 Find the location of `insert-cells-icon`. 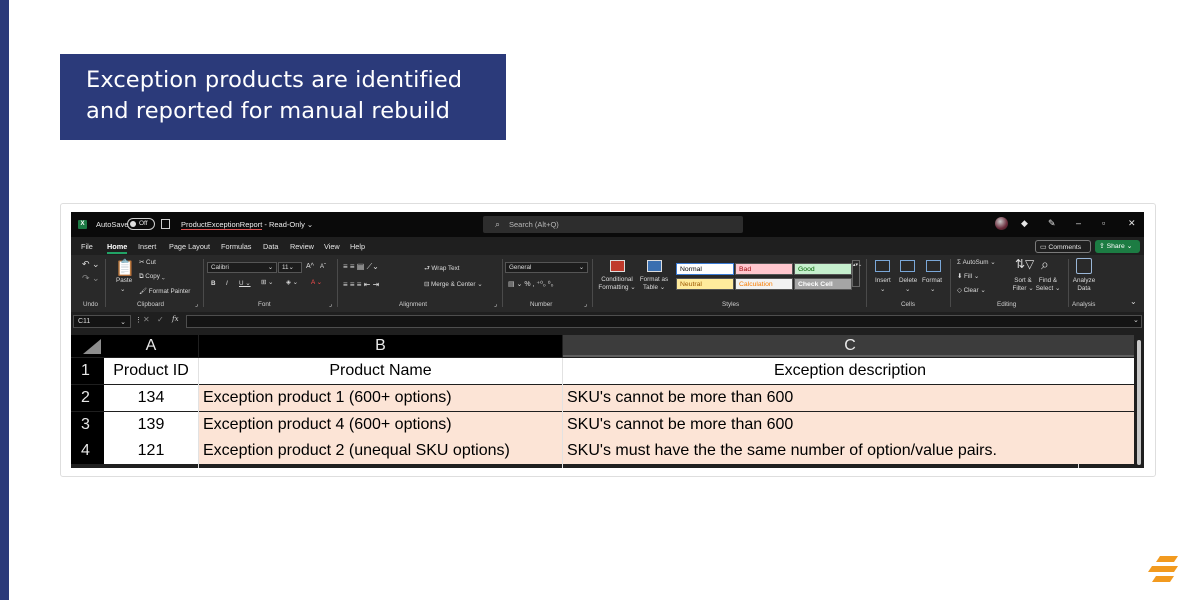

insert-cells-icon is located at coordinates (882, 266).